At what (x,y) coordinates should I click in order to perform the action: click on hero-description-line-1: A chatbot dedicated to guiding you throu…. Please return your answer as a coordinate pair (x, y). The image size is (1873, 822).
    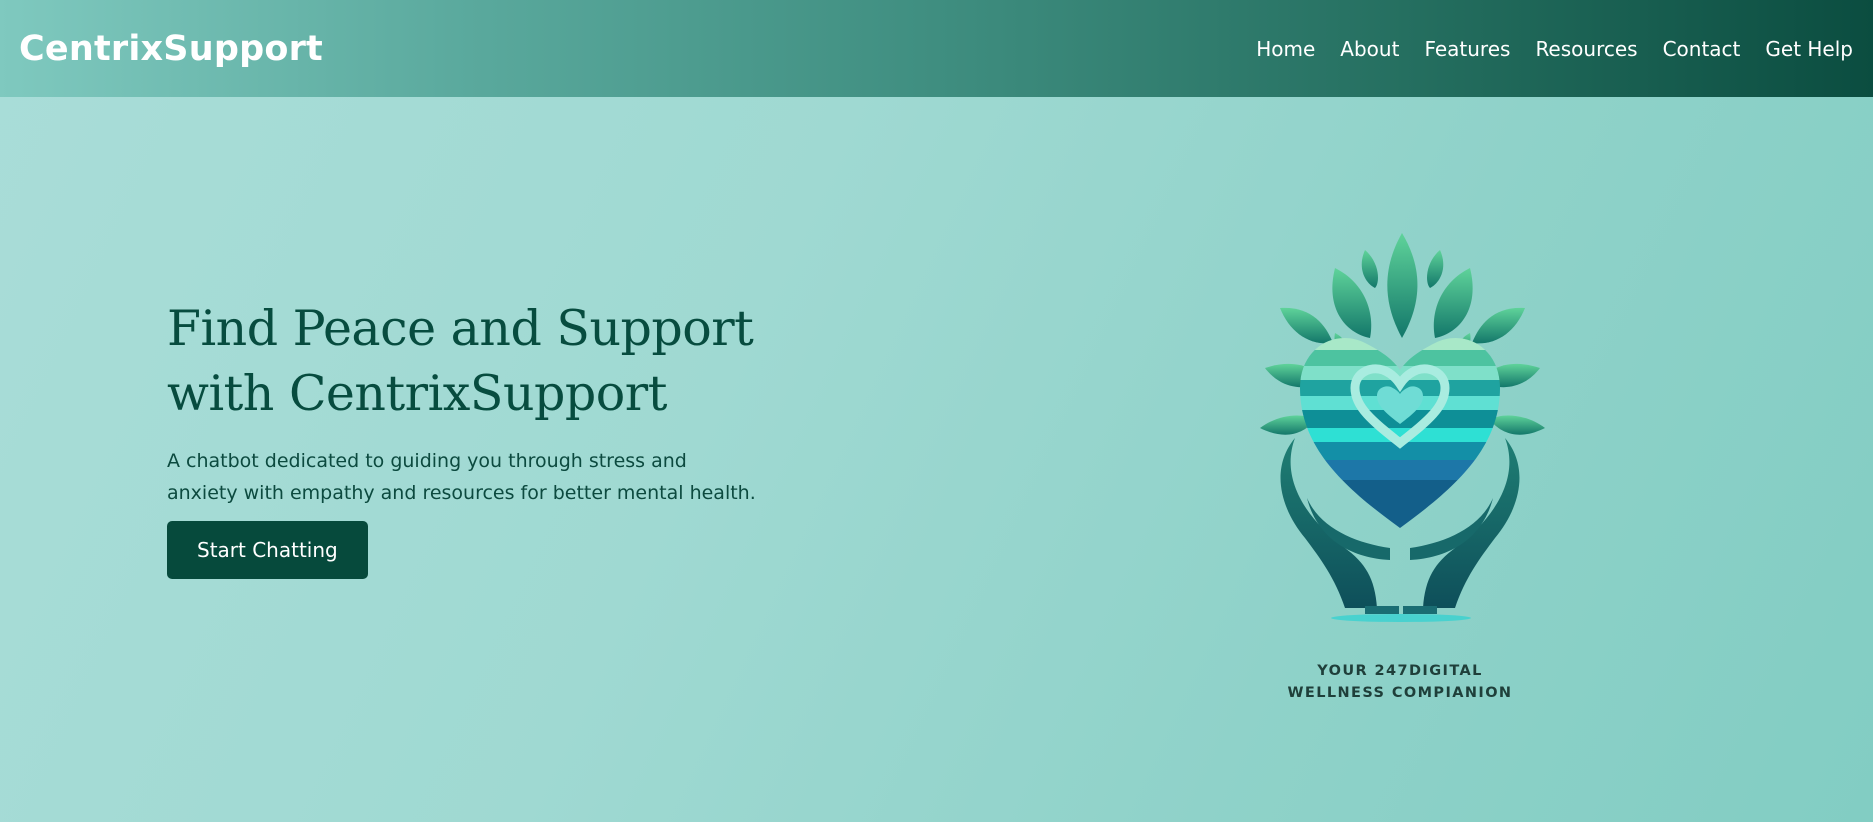
    Looking at the image, I should click on (427, 461).